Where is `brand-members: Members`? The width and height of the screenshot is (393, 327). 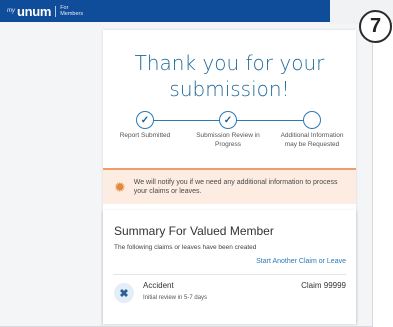 brand-members: Members is located at coordinates (72, 14).